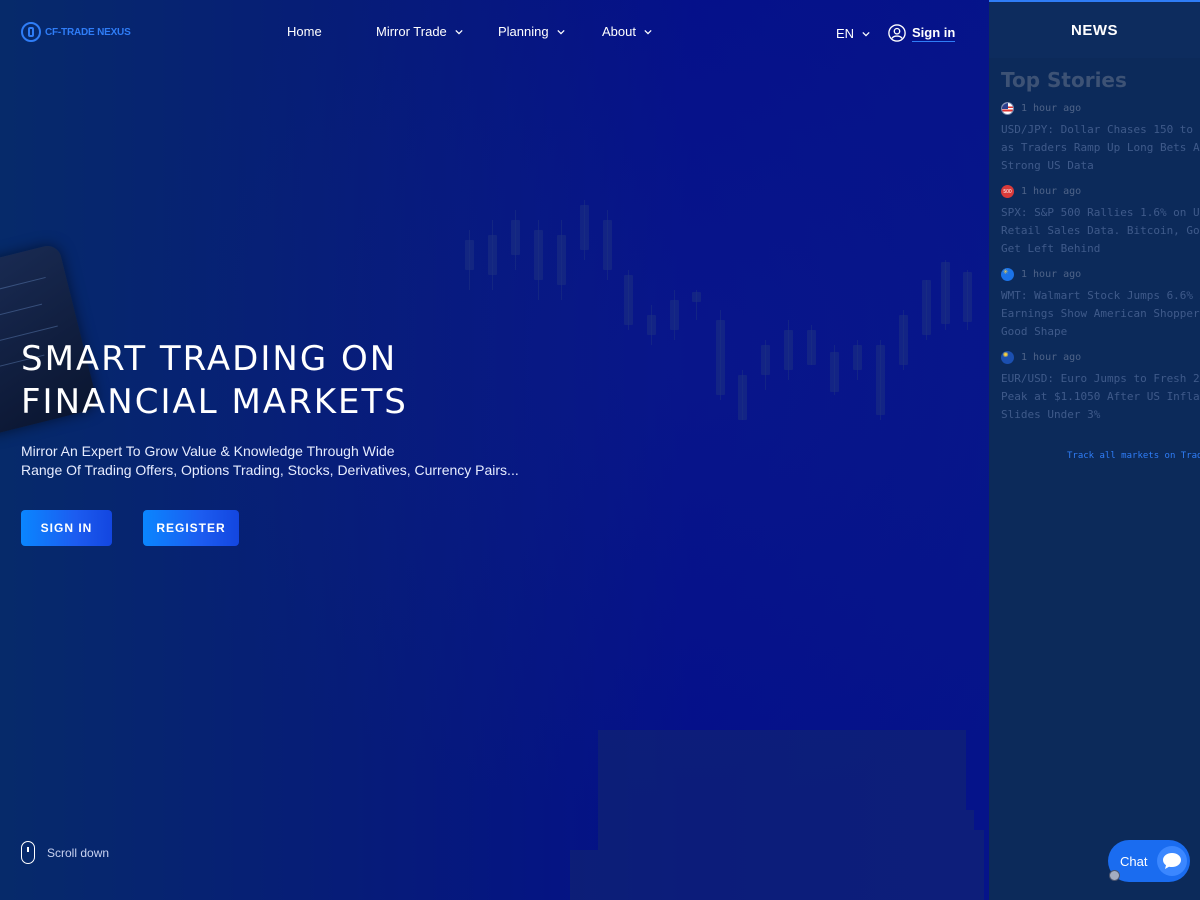 The image size is (1200, 900). Describe the element at coordinates (897, 33) in the screenshot. I see `user-icon` at that location.